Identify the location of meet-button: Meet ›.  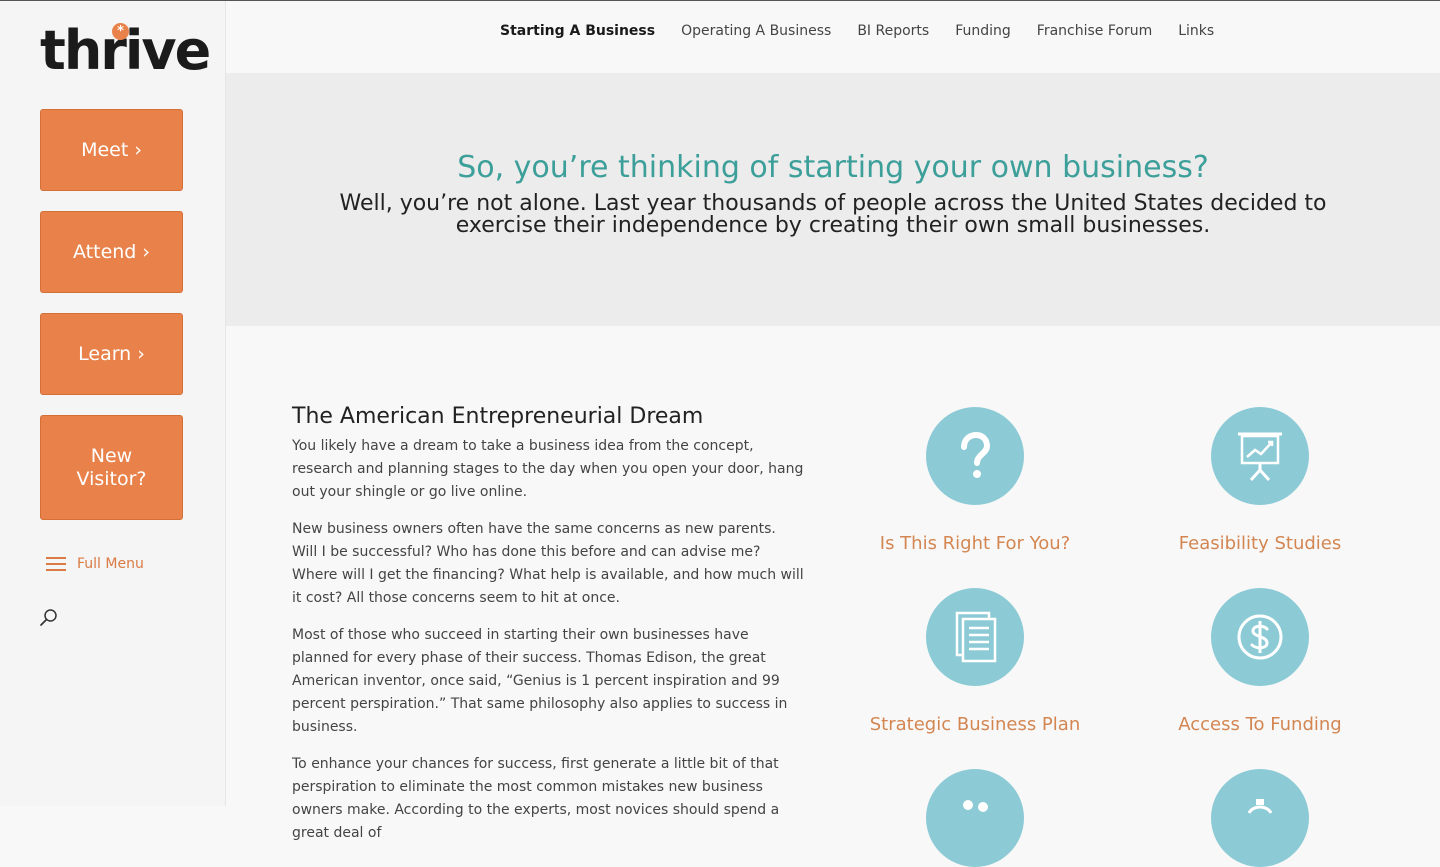
(111, 150).